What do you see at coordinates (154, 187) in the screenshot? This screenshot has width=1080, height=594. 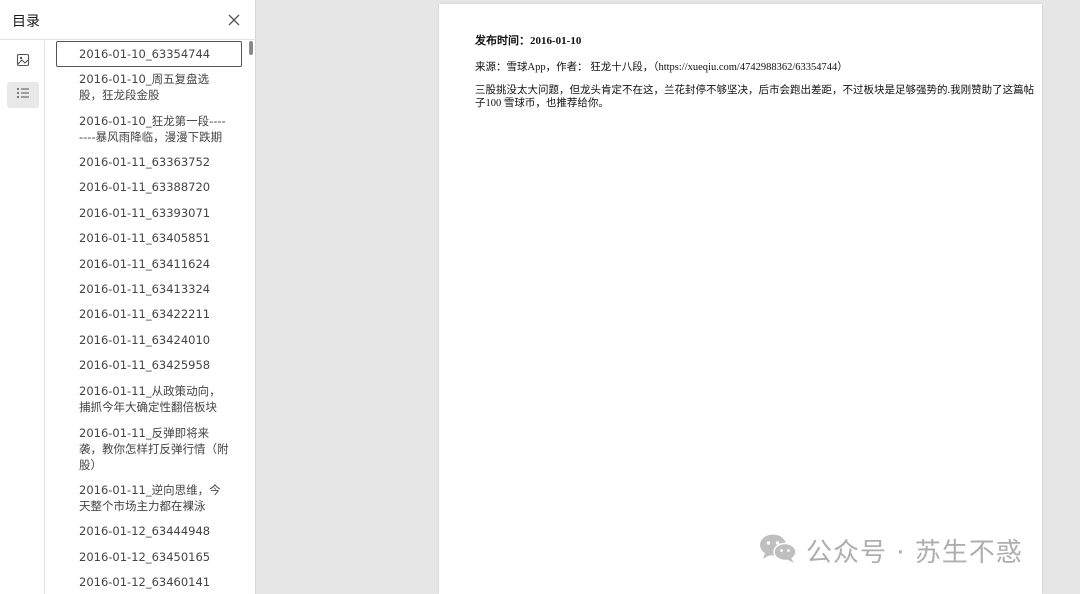 I see `toc-item: 2016-01-11_63388720` at bounding box center [154, 187].